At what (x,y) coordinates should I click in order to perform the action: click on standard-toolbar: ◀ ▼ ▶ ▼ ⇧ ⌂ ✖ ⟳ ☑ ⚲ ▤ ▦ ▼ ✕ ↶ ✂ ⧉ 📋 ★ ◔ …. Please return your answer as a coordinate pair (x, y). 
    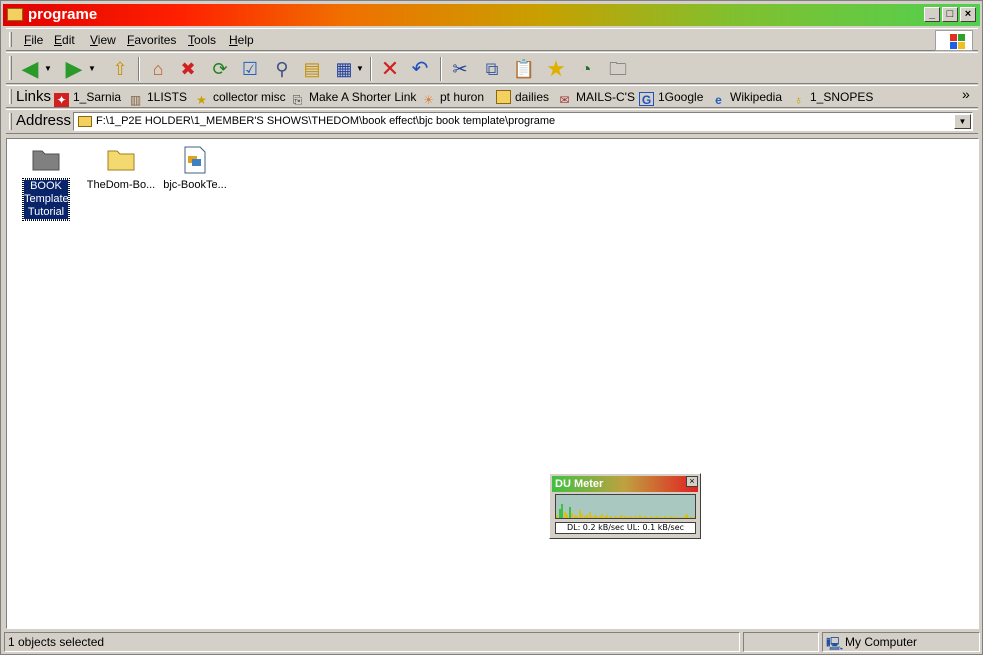
    Looking at the image, I should click on (492, 68).